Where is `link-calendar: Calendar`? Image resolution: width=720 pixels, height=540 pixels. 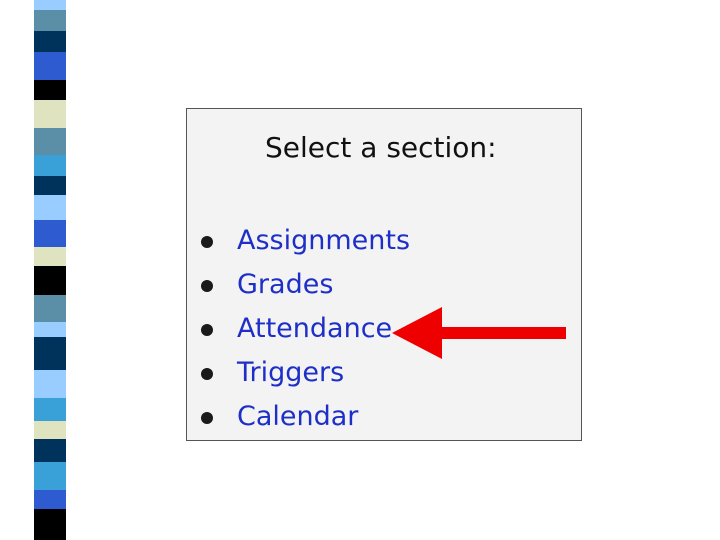
link-calendar: Calendar is located at coordinates (297, 416).